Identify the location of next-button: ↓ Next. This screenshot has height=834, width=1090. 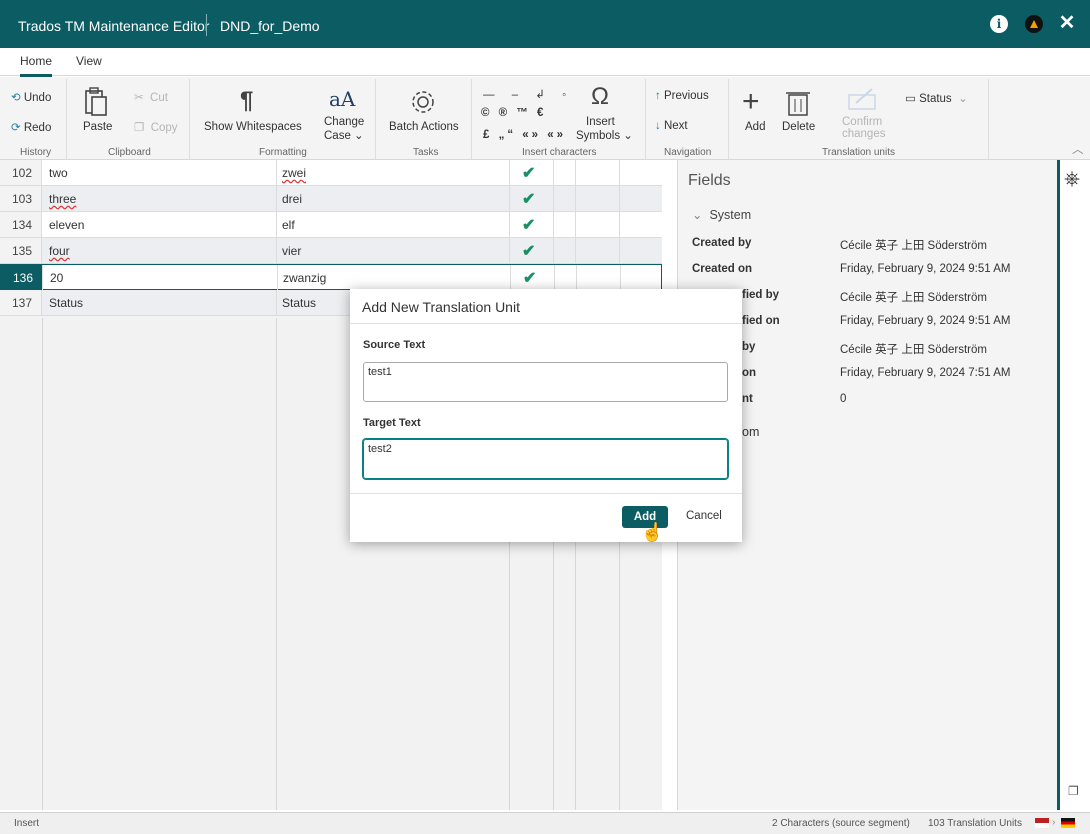
(671, 126).